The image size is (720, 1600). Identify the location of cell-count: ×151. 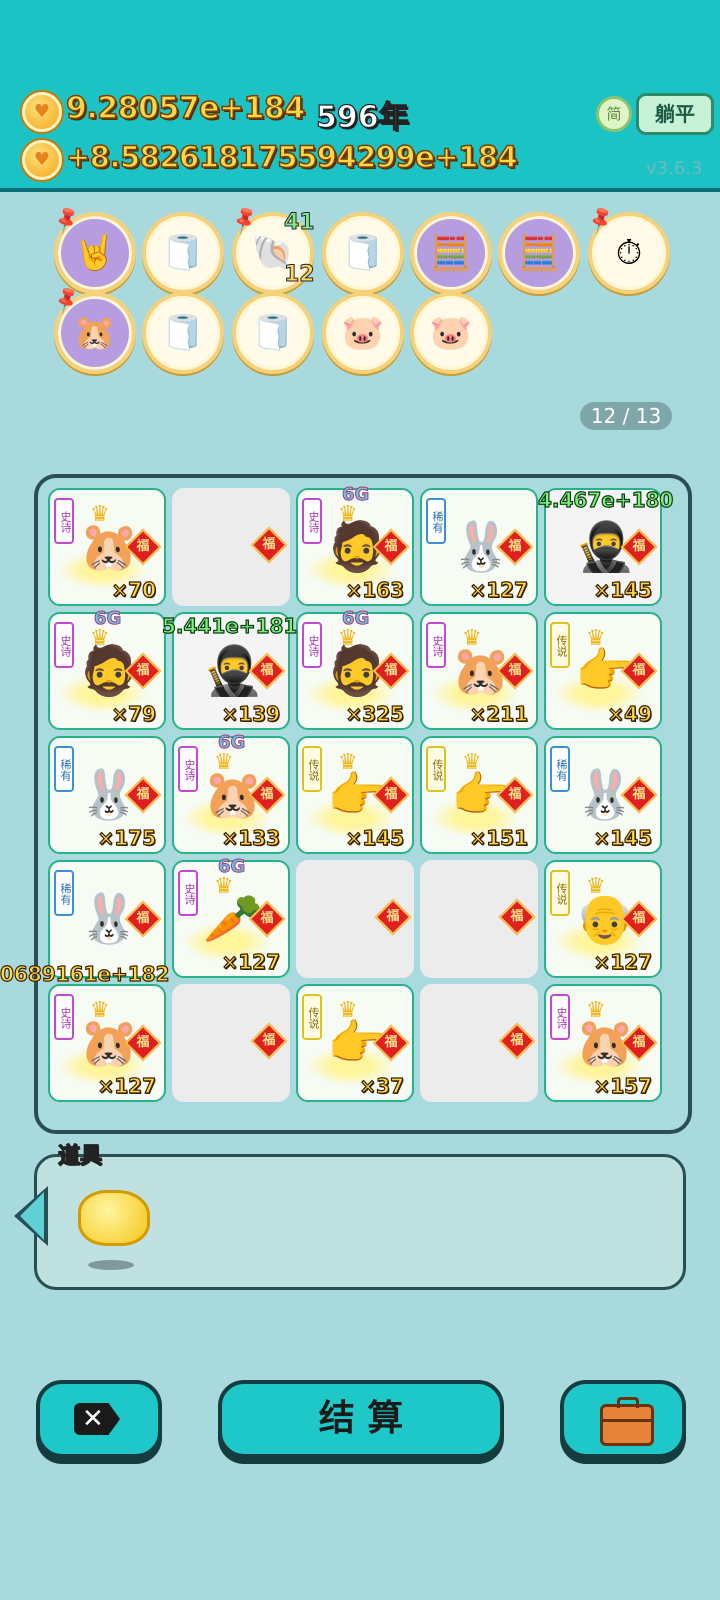
(499, 837).